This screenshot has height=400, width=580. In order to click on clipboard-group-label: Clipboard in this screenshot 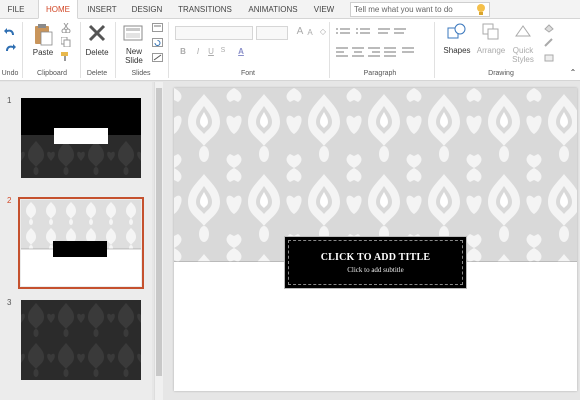, I will do `click(52, 73)`.